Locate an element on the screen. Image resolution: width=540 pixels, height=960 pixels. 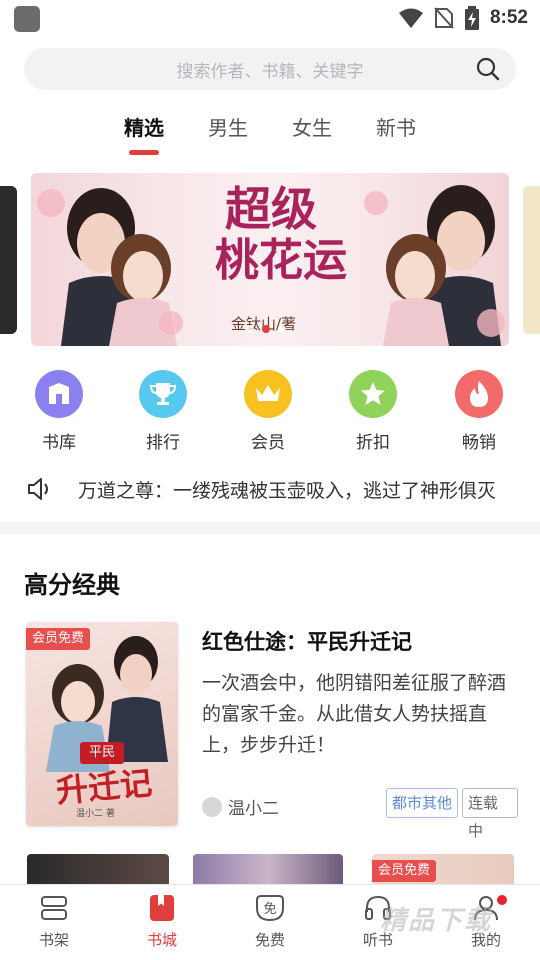
banner-dot-active is located at coordinates (266, 329).